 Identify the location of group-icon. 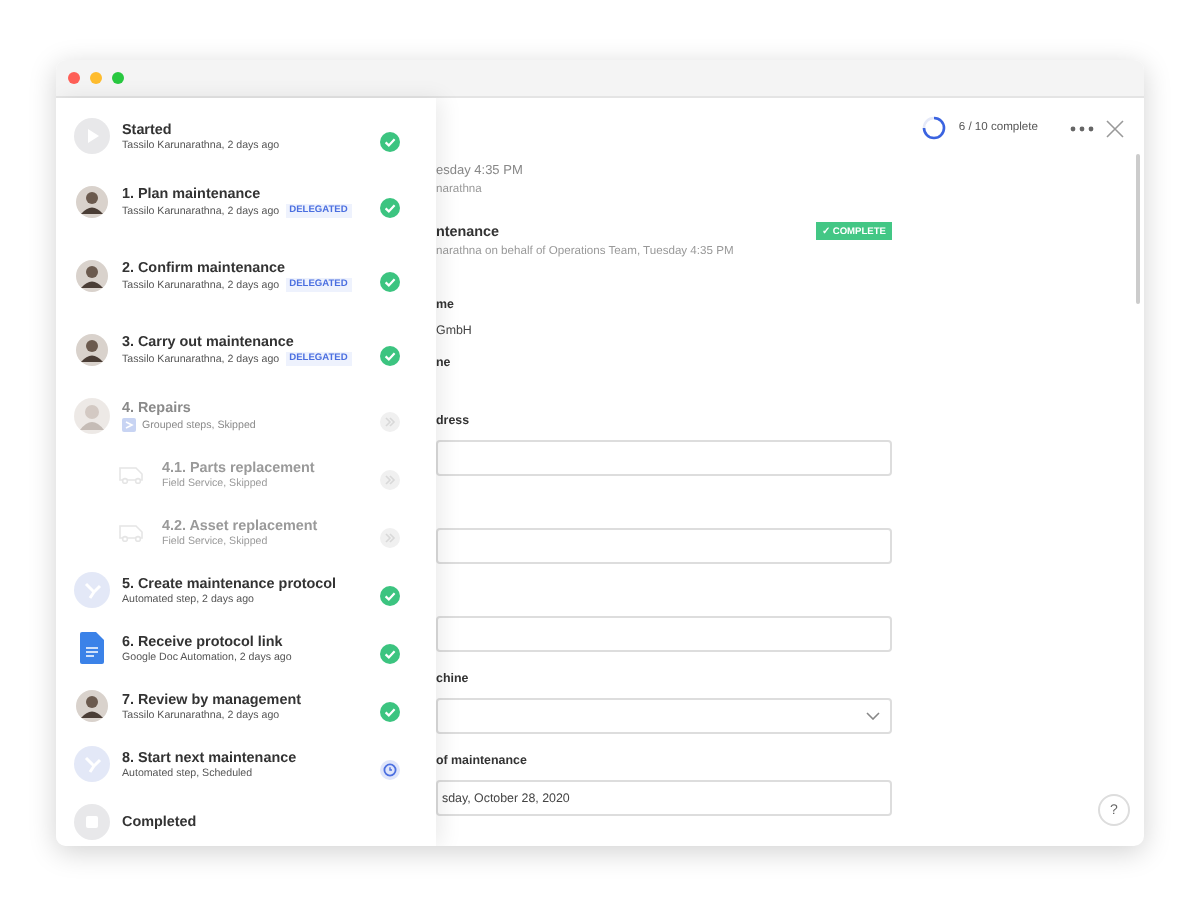
(129, 425).